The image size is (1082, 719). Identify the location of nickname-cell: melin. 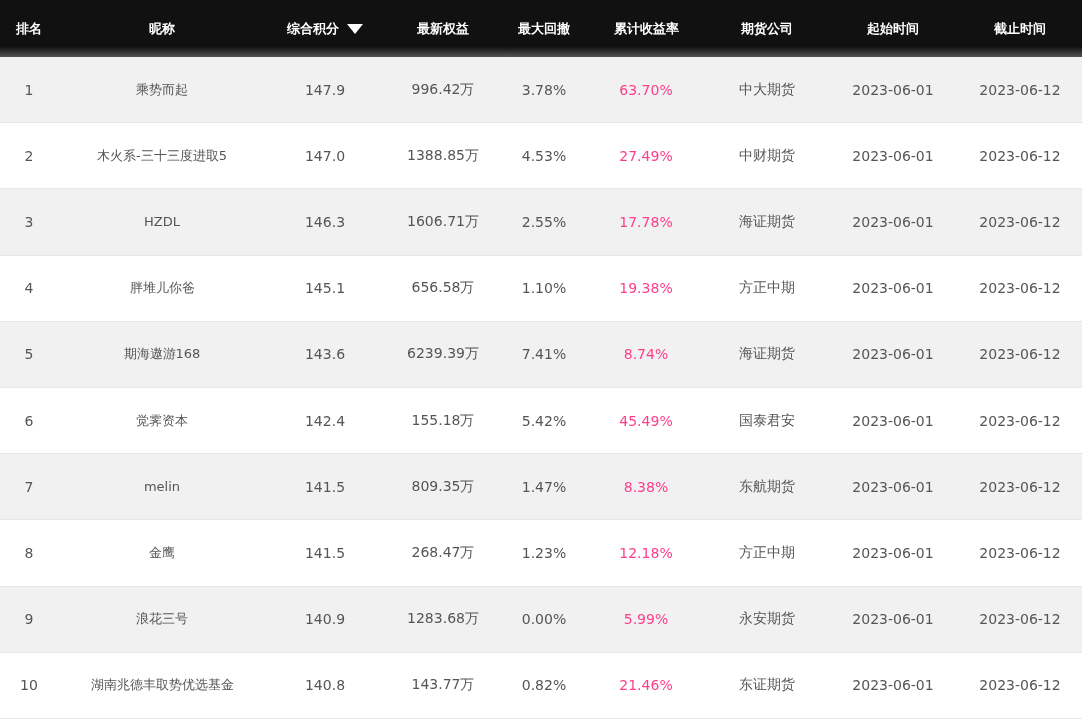
(162, 487).